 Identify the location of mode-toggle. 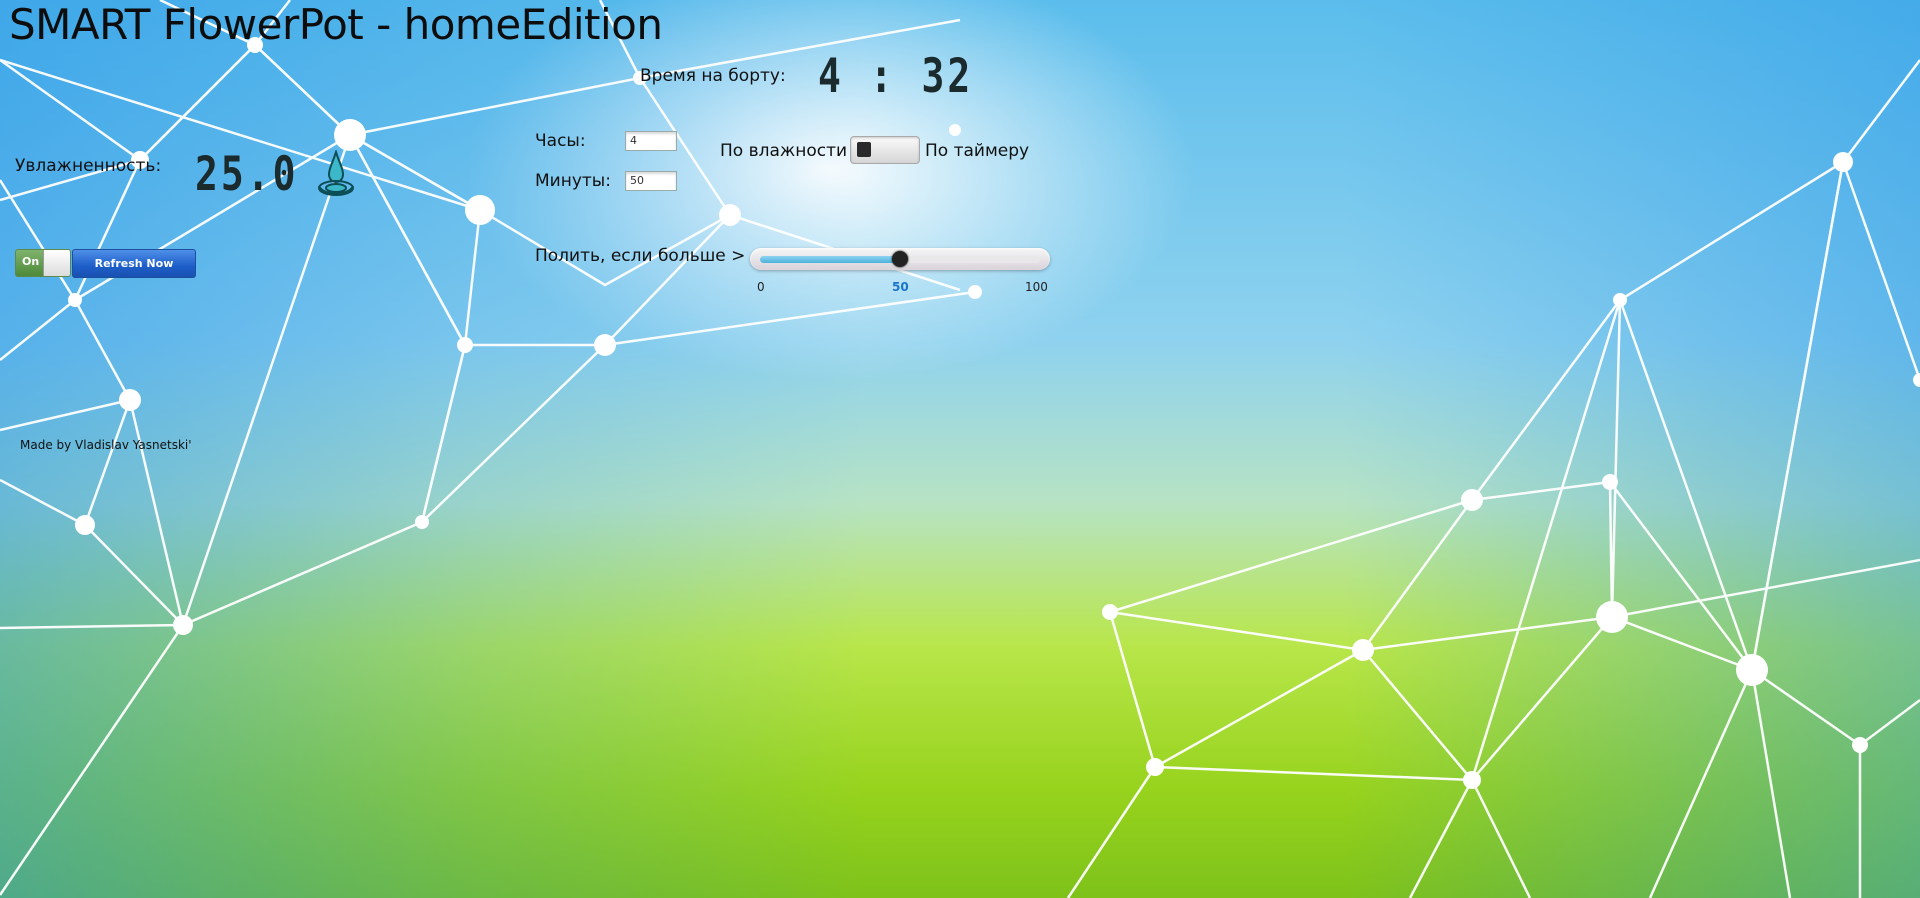
(885, 150).